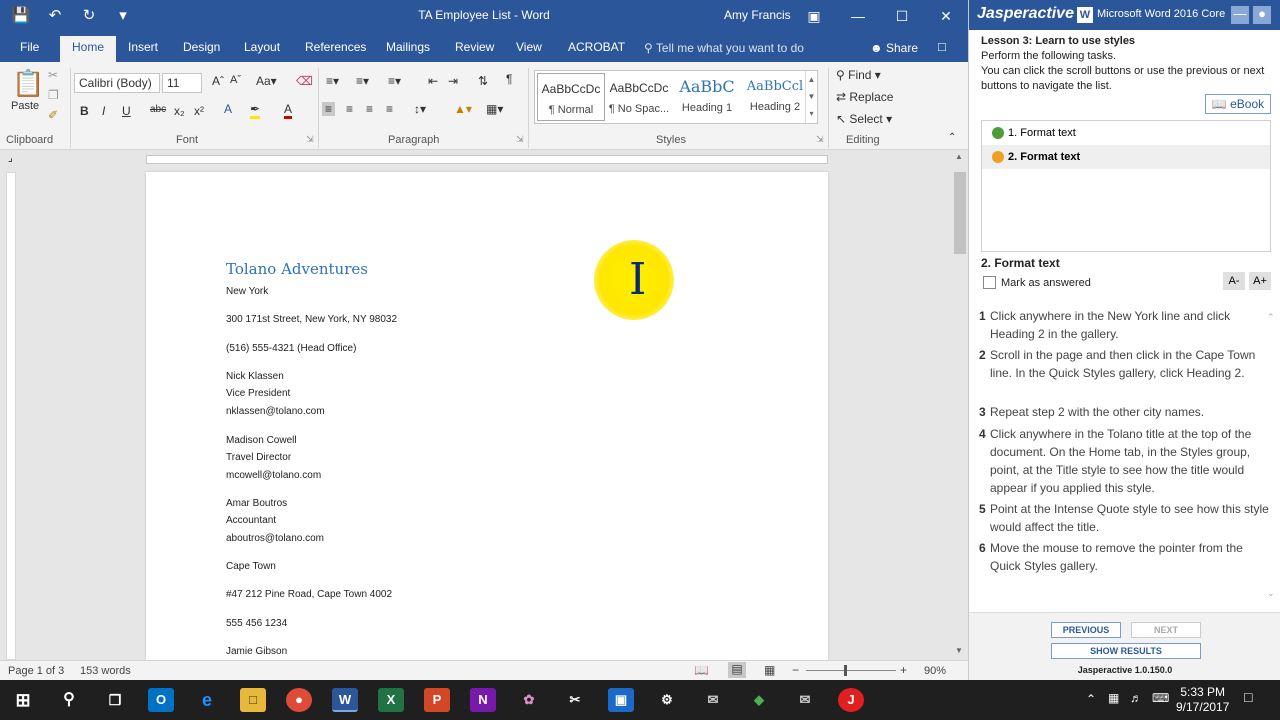 The height and width of the screenshot is (720, 1280). What do you see at coordinates (309, 594) in the screenshot?
I see `doc-line: #47 212 Pine Road, Cape Town 4002` at bounding box center [309, 594].